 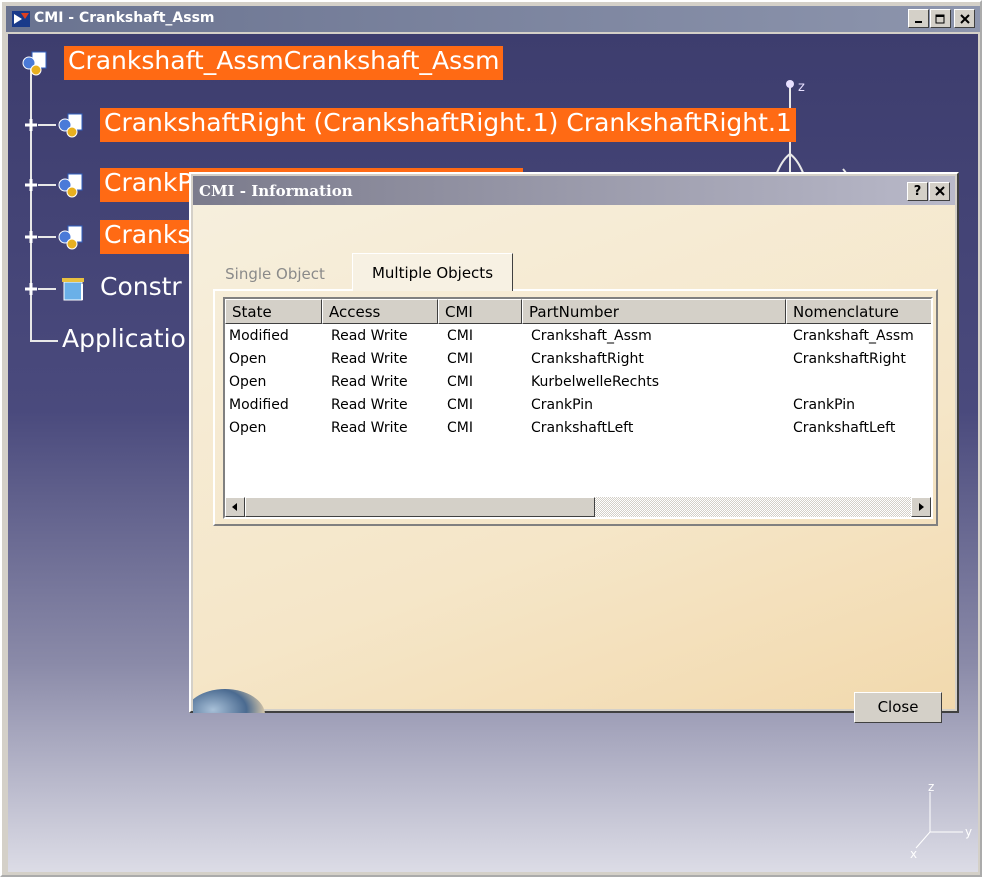 I want to click on dialog-titlebar: CMI - Information ?, so click(x=574, y=190).